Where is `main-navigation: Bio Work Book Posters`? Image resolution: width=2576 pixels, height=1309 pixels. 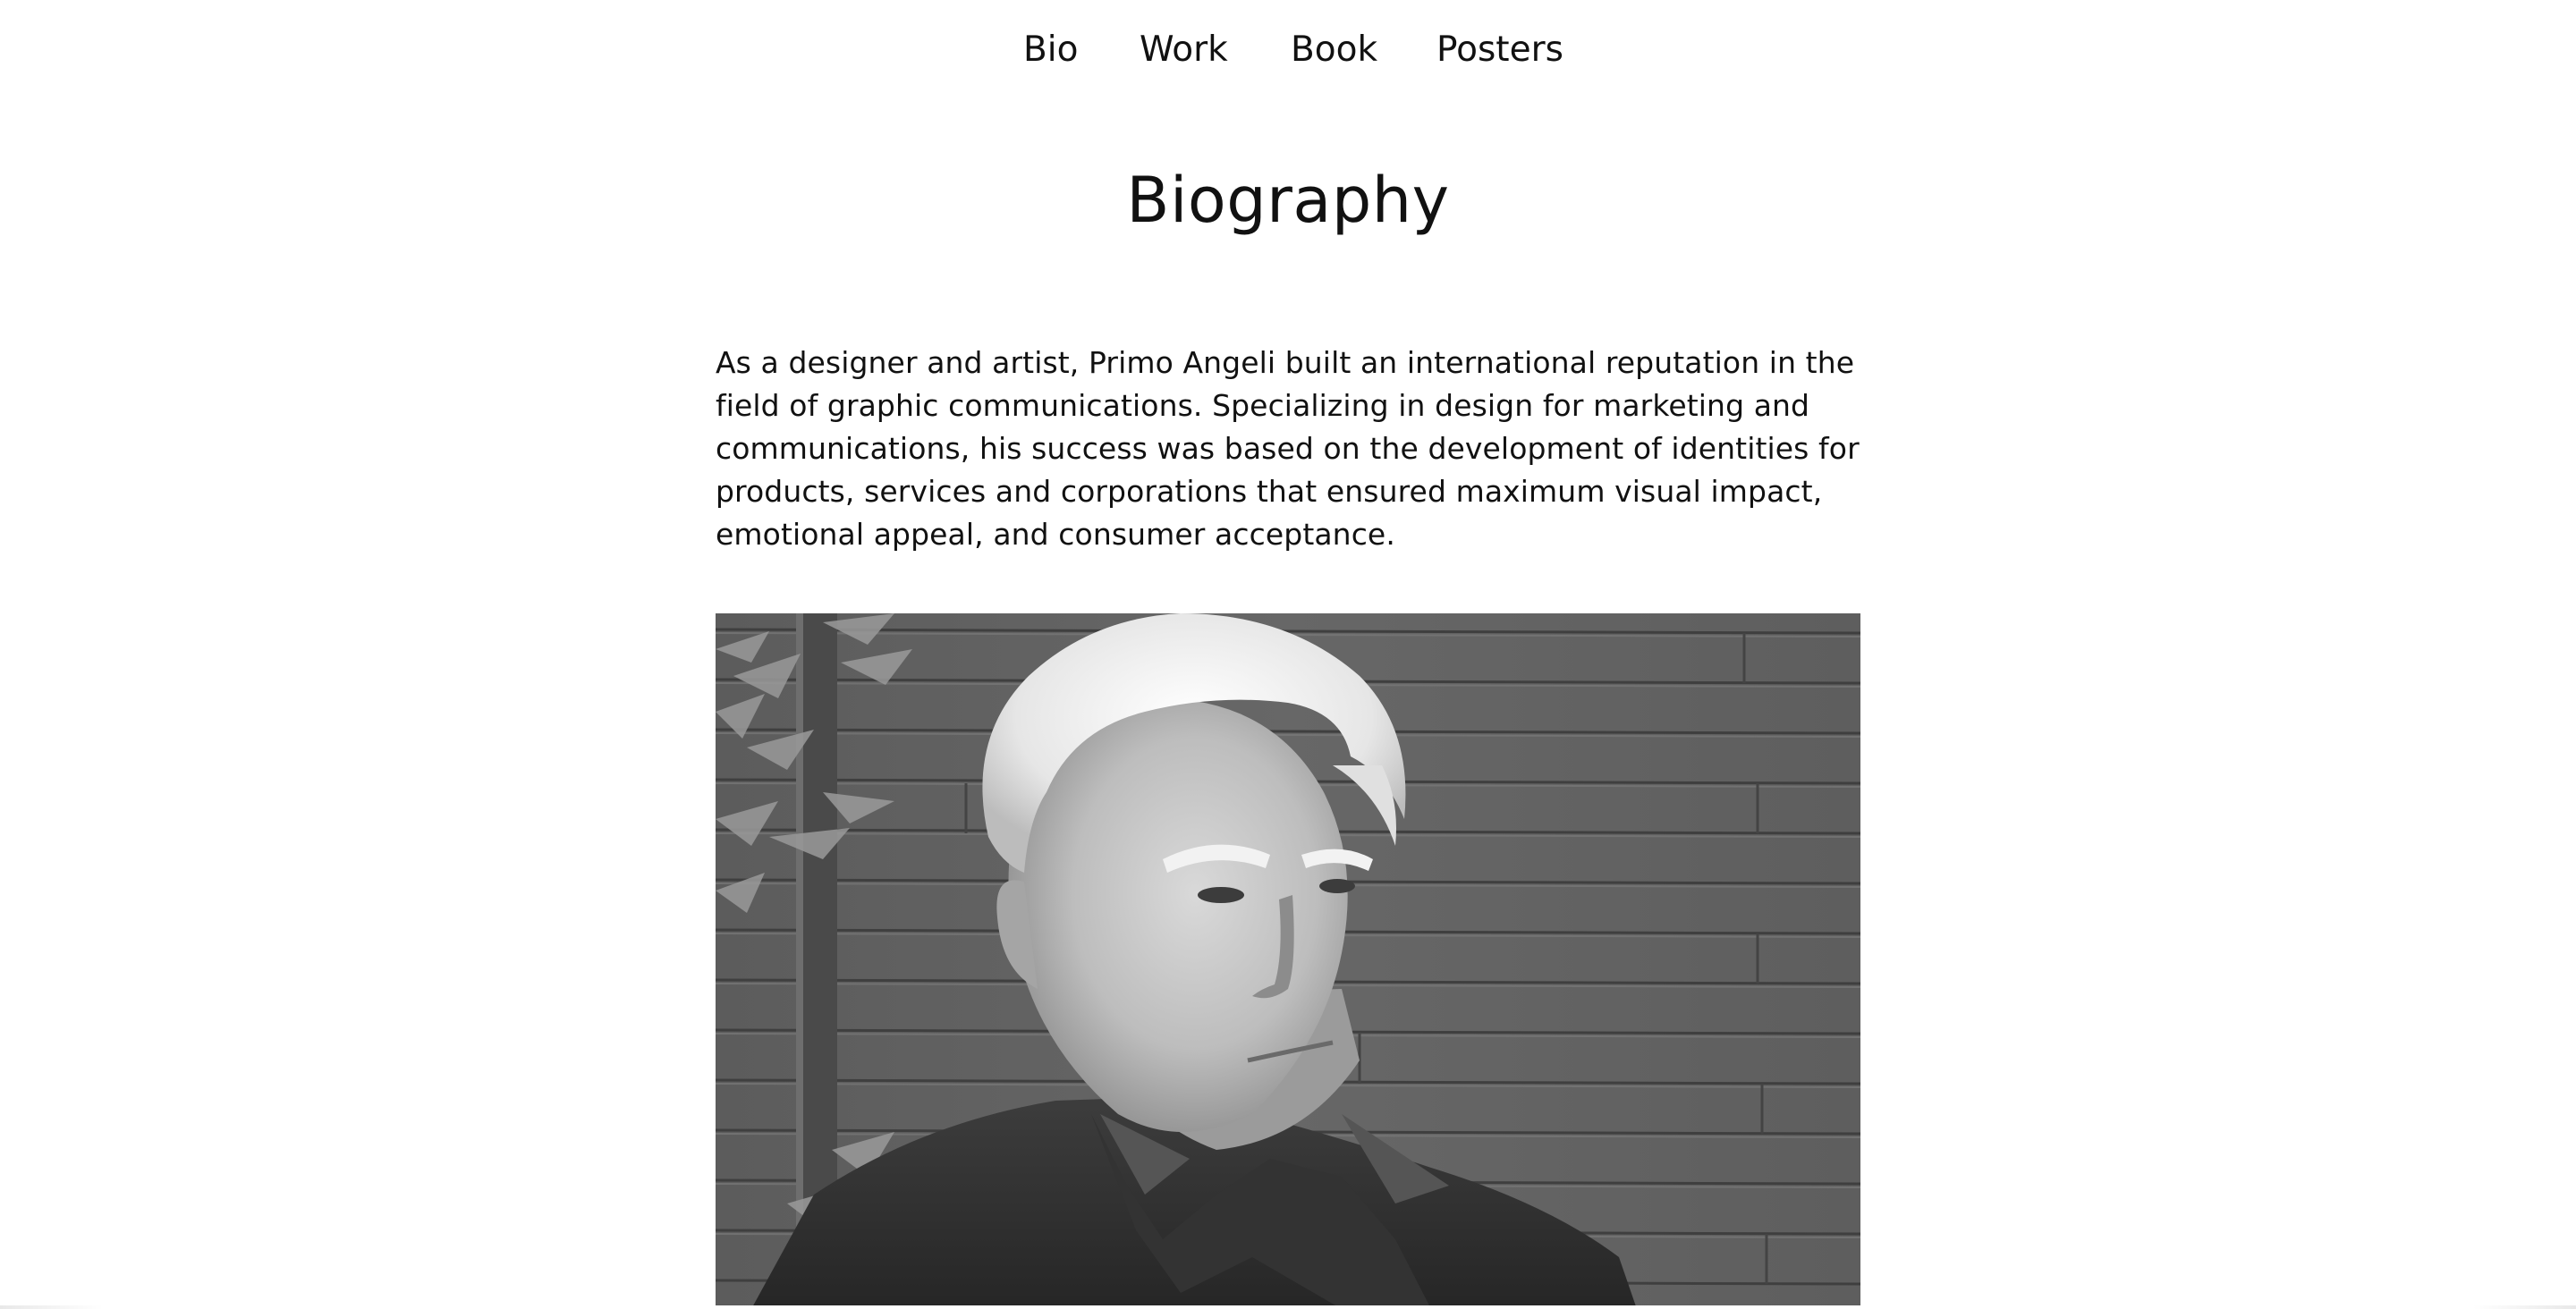 main-navigation: Bio Work Book Posters is located at coordinates (1288, 50).